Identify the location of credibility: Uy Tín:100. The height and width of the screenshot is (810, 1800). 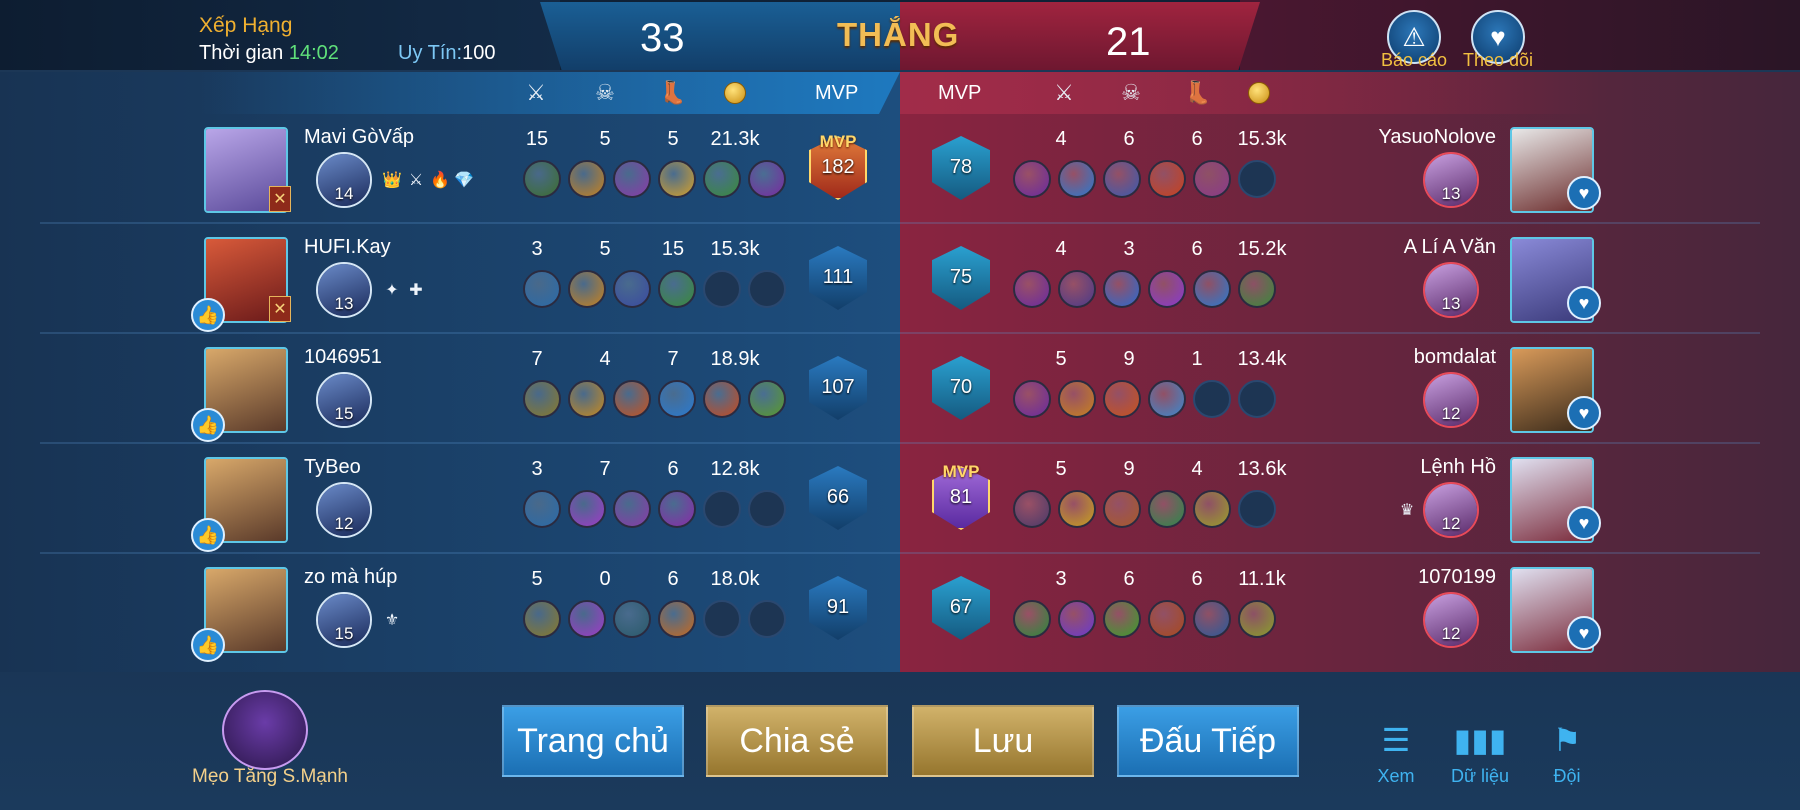
(446, 53).